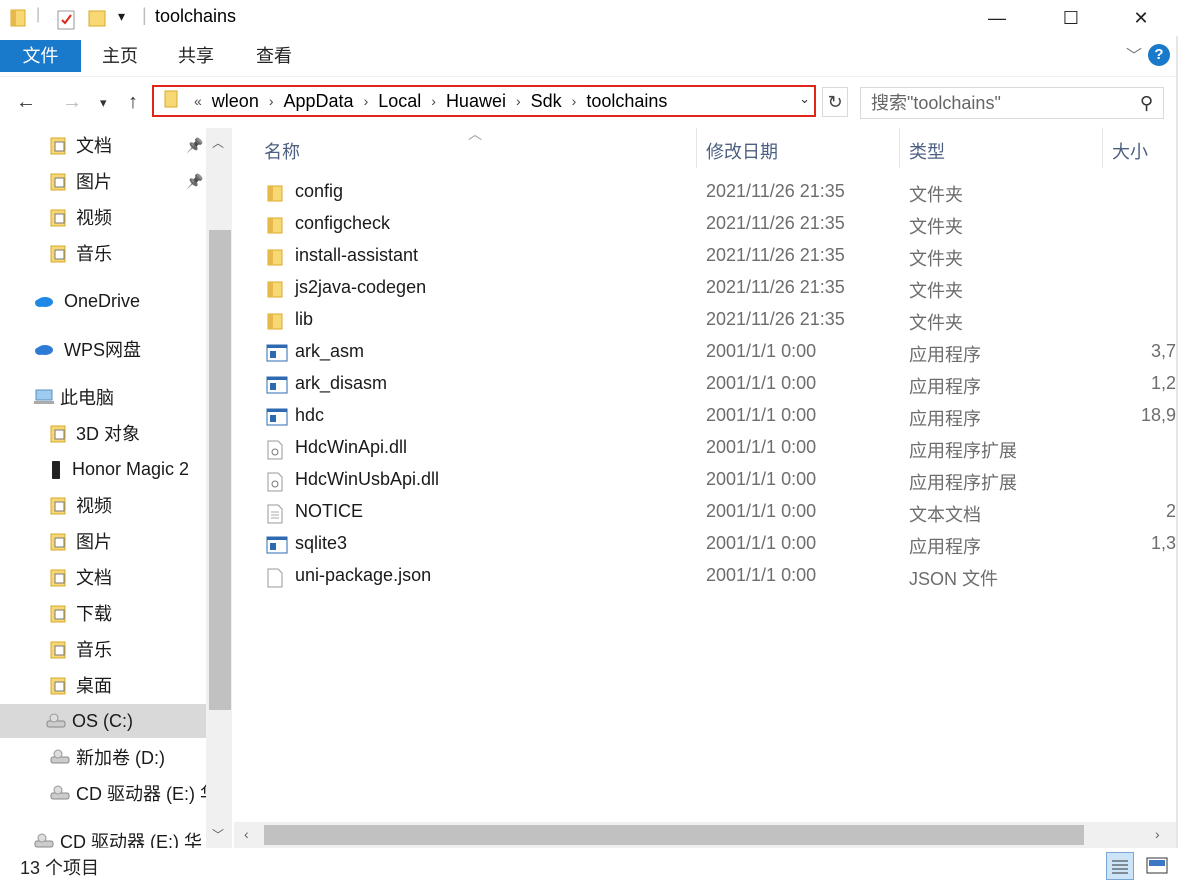  What do you see at coordinates (81, 685) in the screenshot?
I see `sidebar-item-14: 桌面` at bounding box center [81, 685].